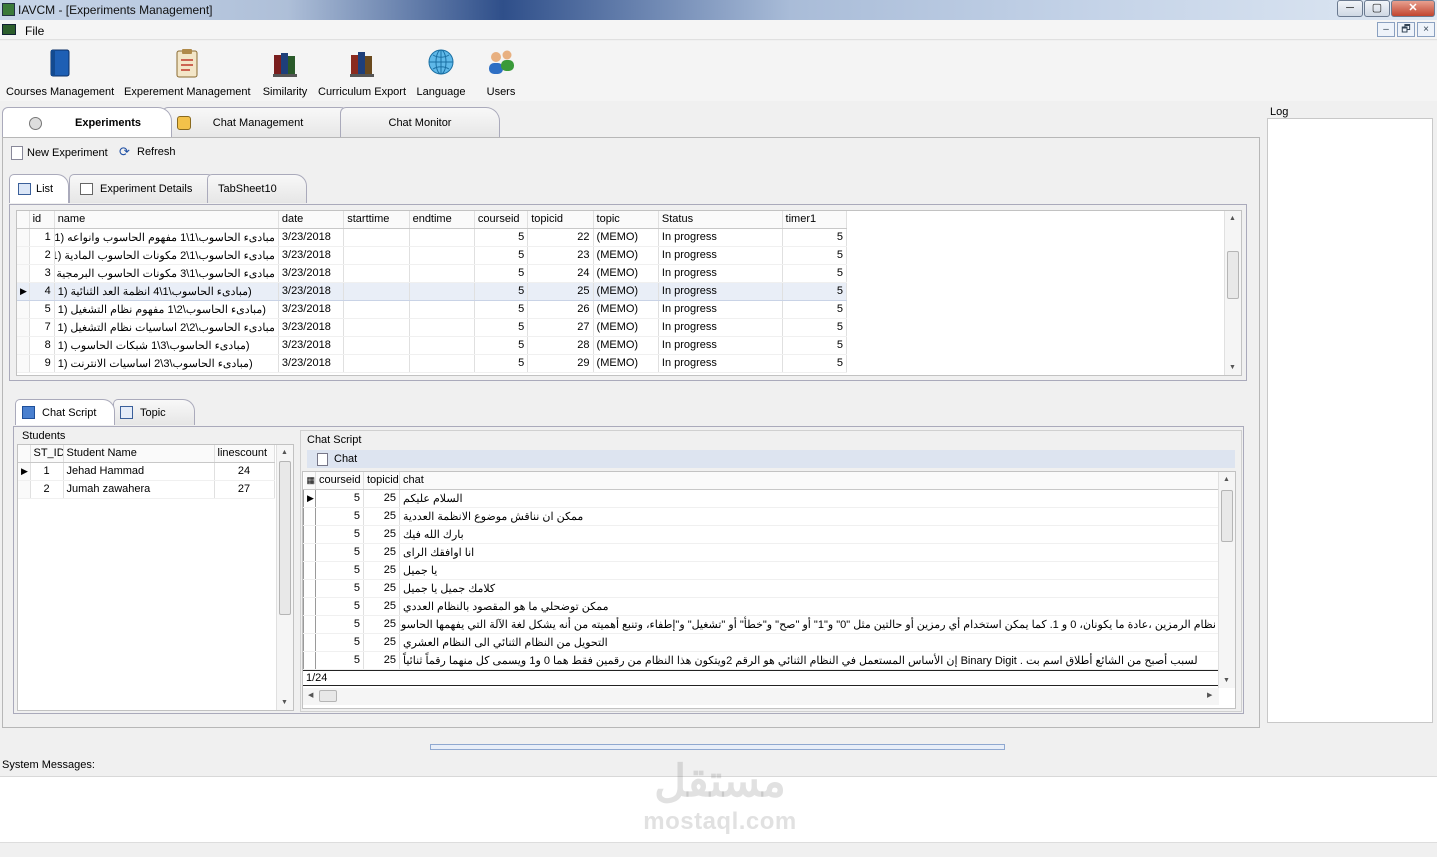 The height and width of the screenshot is (857, 1437). I want to click on scroll-right-icon: ▶, so click(1209, 695).